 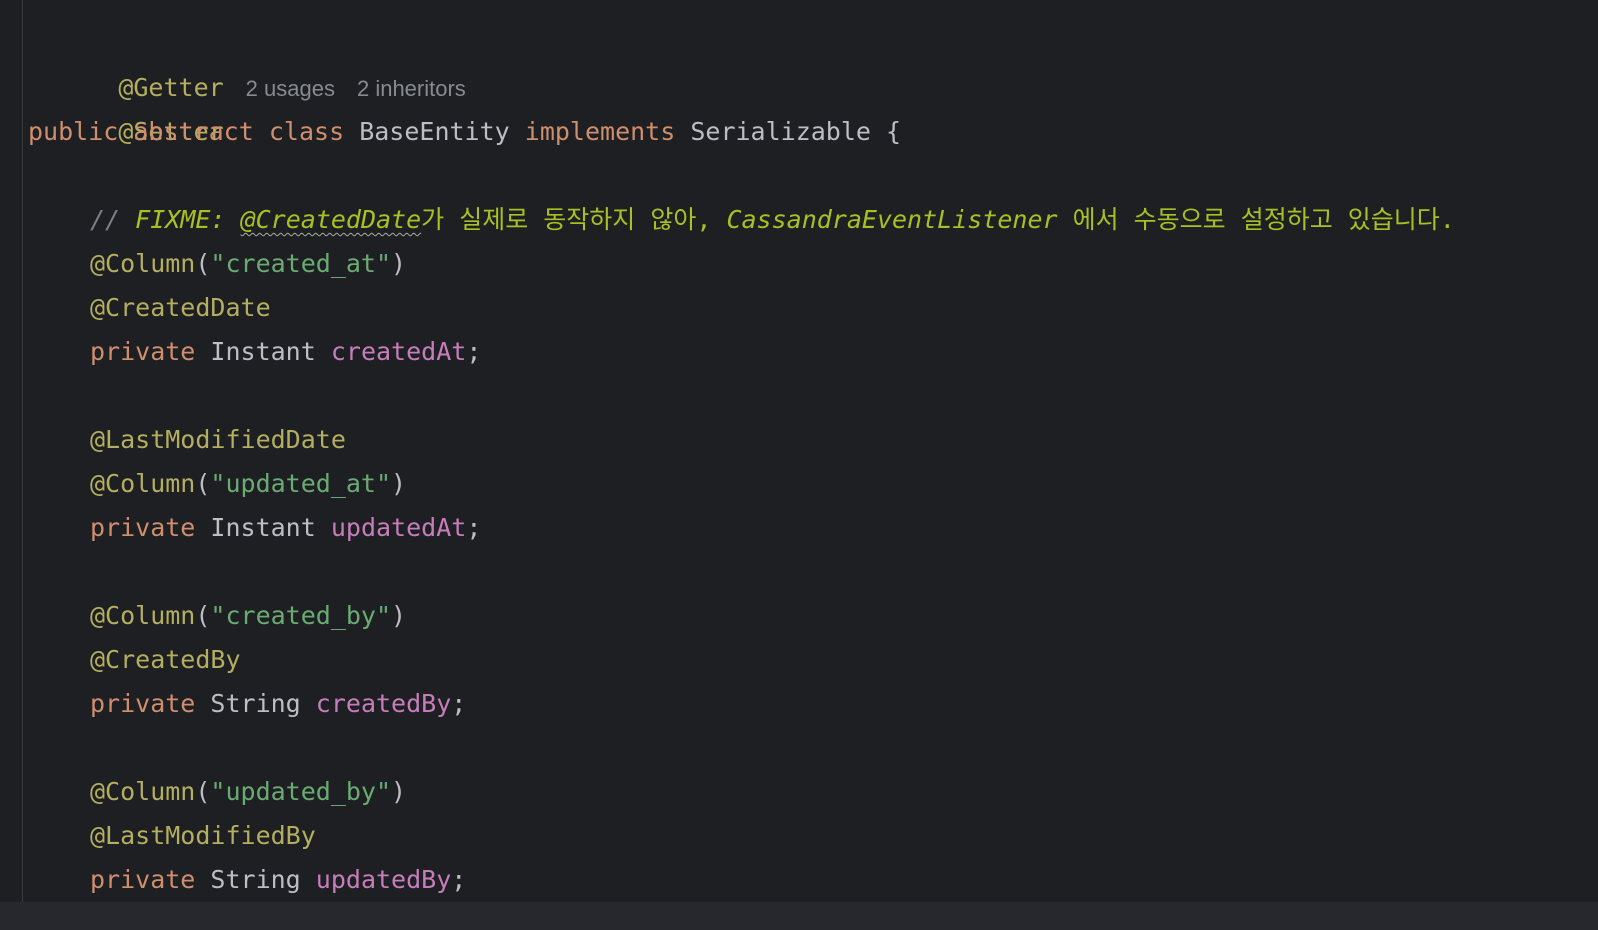 I want to click on comment-slashes: //, so click(x=105, y=219).